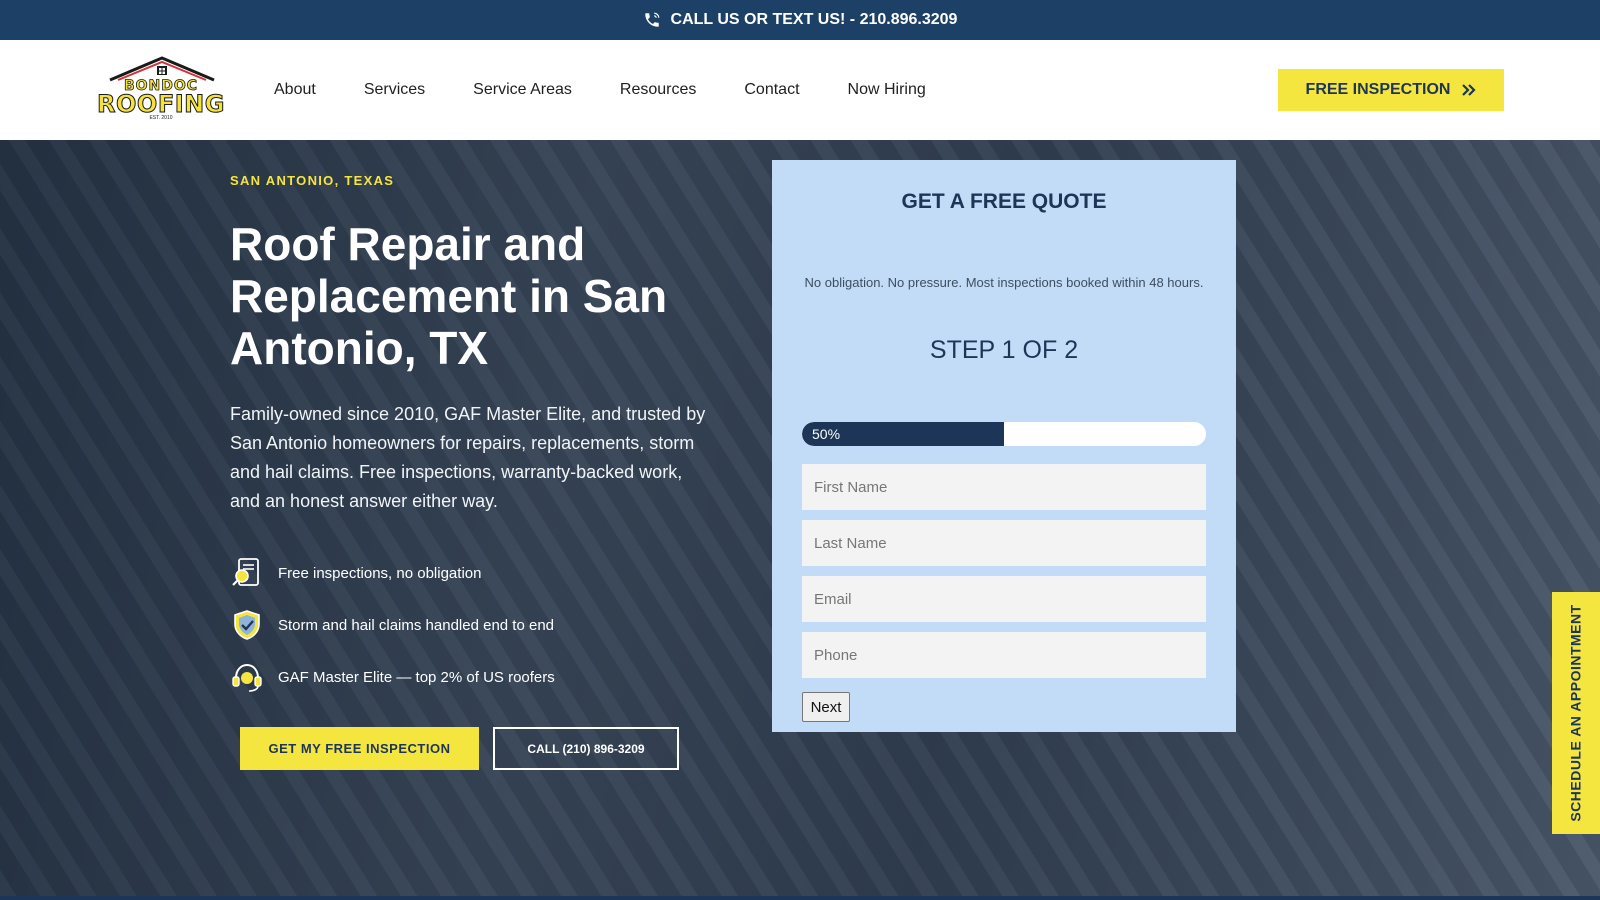 The image size is (1600, 900). What do you see at coordinates (1004, 655) in the screenshot?
I see `phone-input` at bounding box center [1004, 655].